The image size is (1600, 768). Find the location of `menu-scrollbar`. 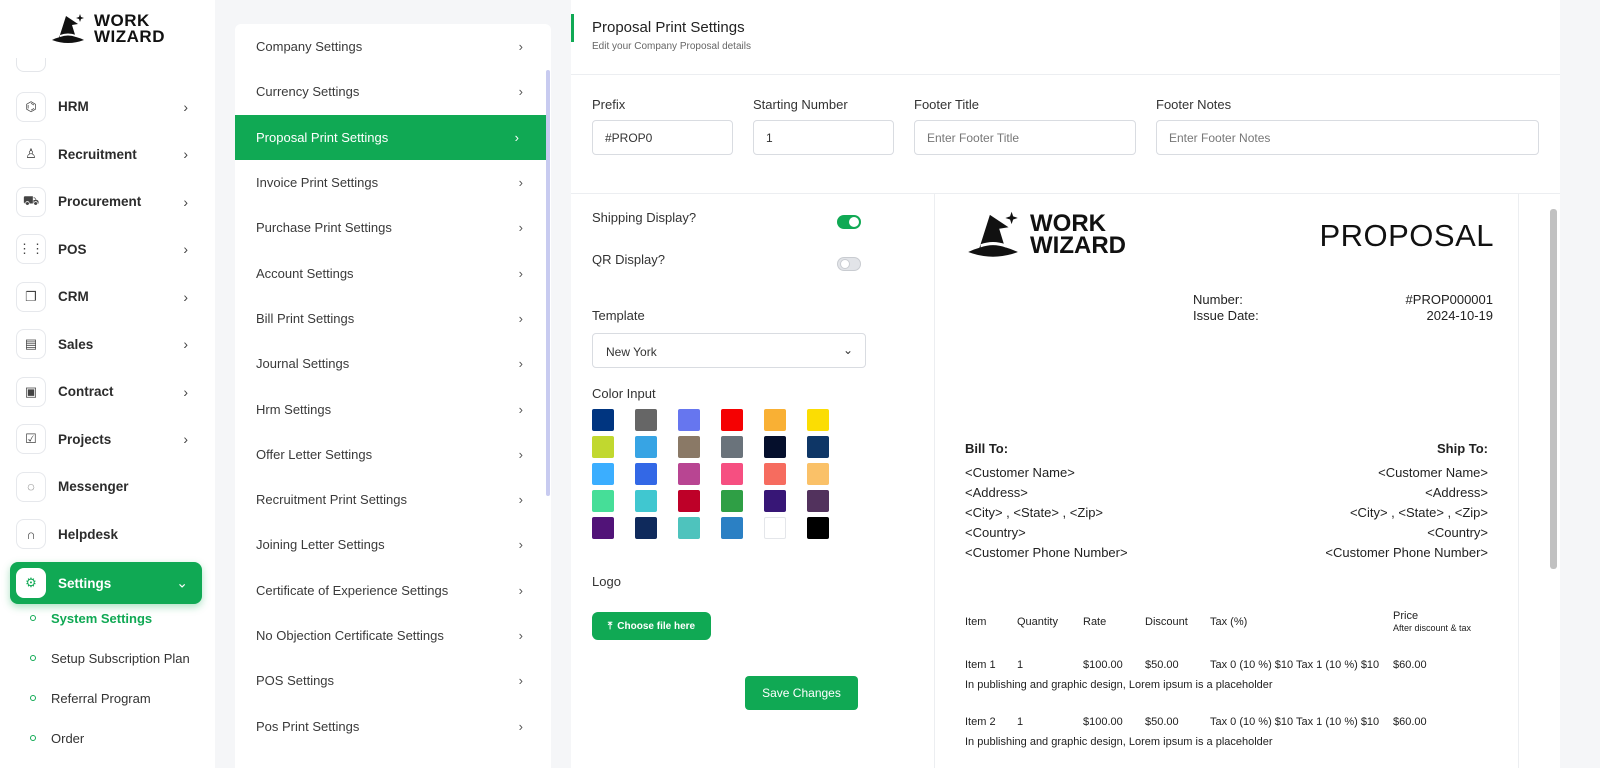

menu-scrollbar is located at coordinates (548, 283).